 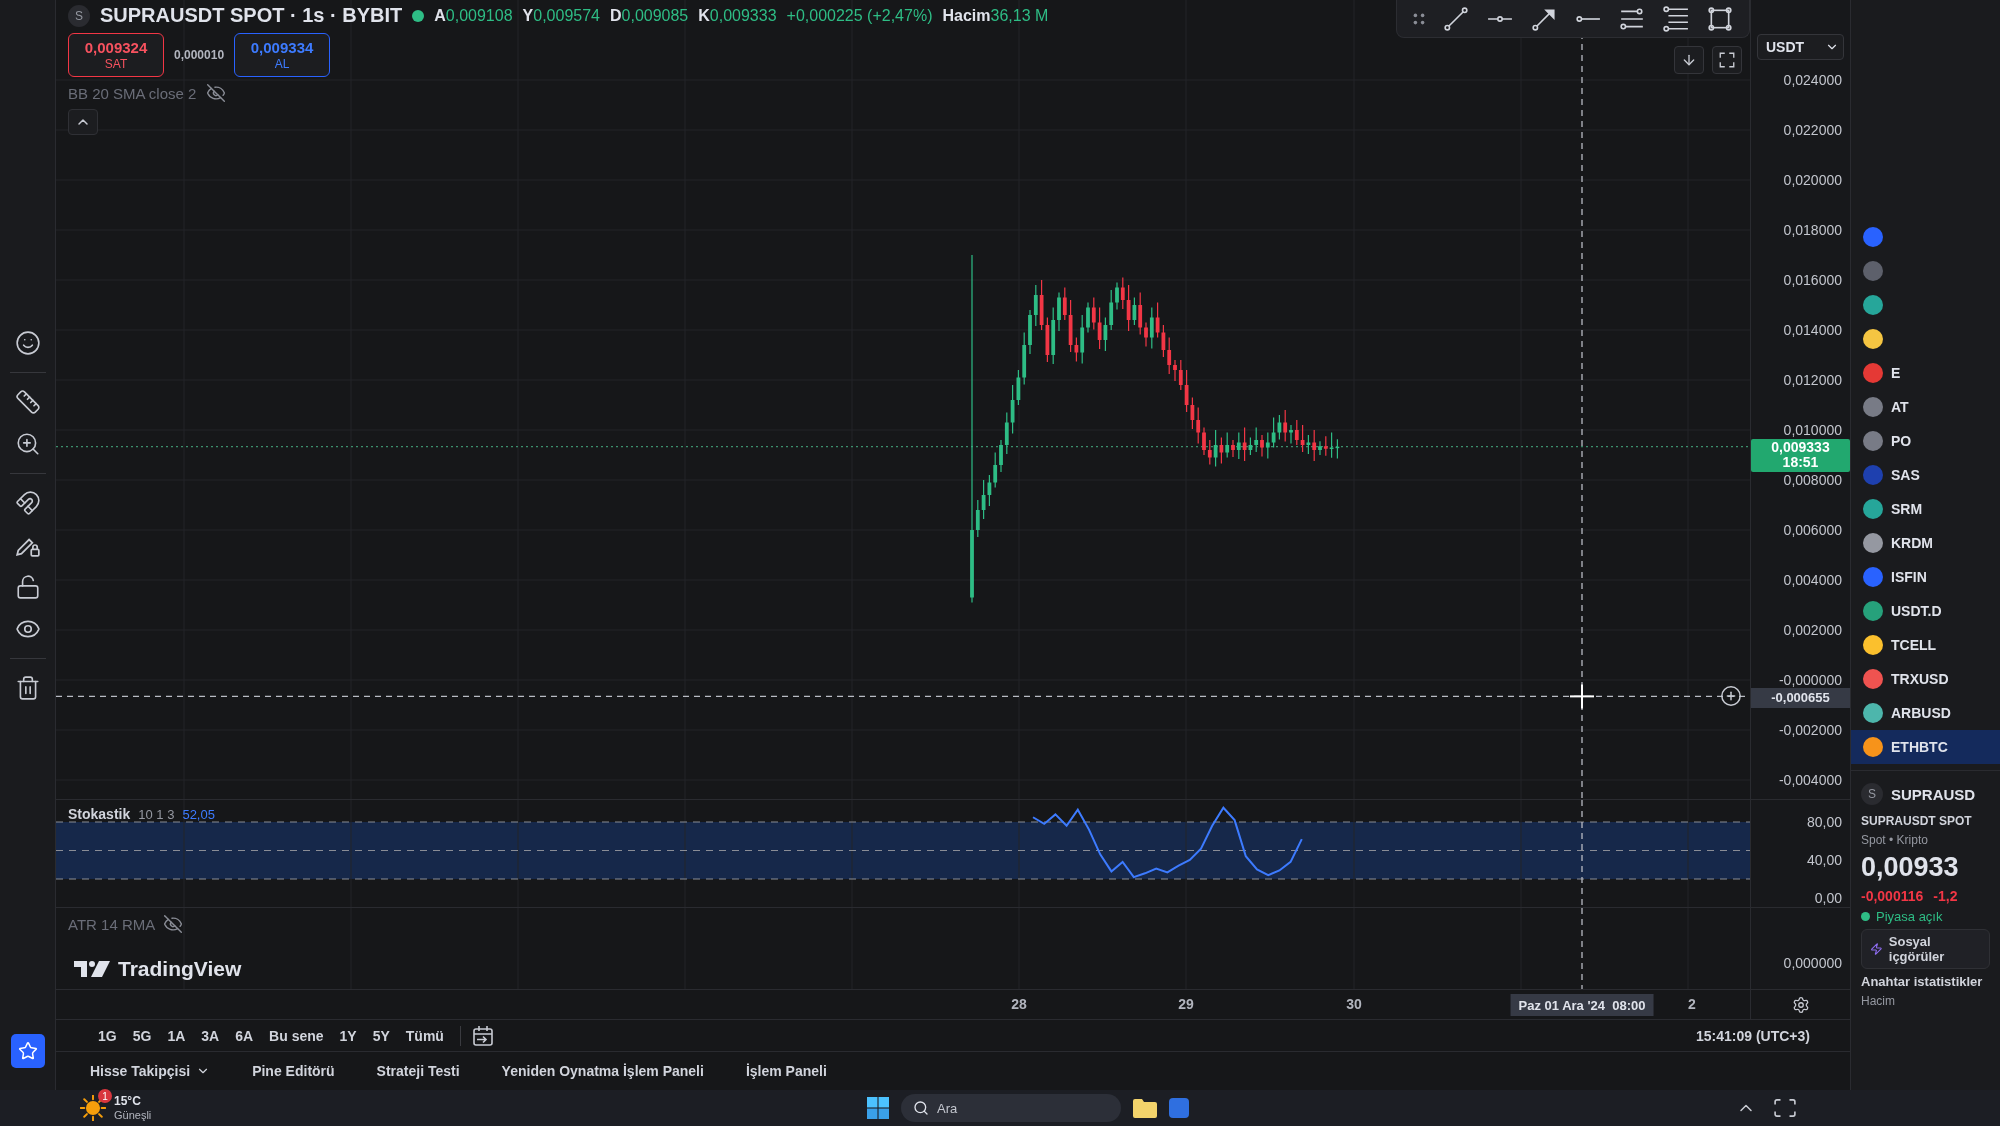 I want to click on ohlc-label: K, so click(x=704, y=15).